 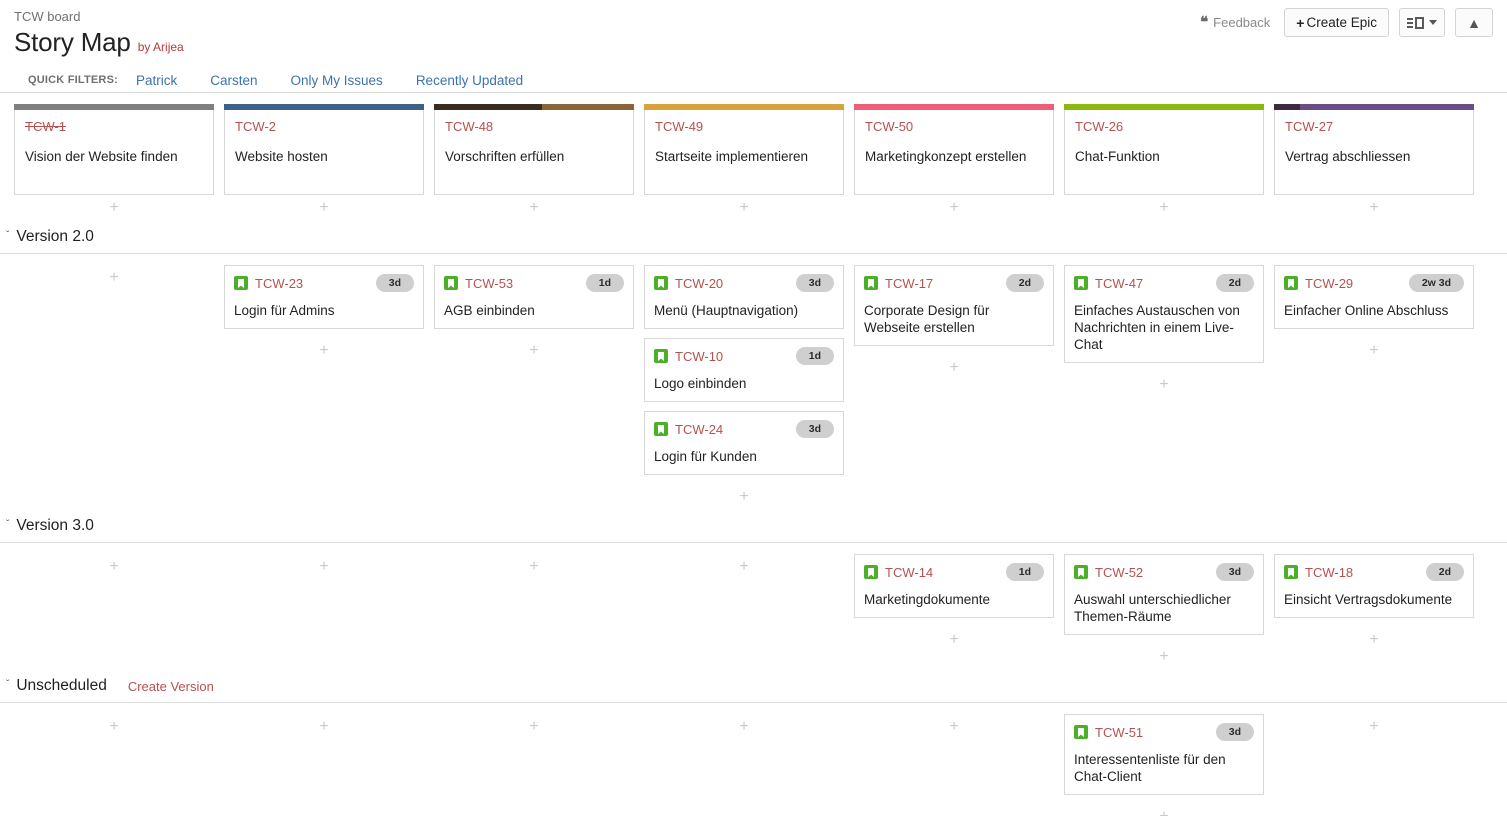 I want to click on story-key: TCW-47, so click(x=1119, y=283).